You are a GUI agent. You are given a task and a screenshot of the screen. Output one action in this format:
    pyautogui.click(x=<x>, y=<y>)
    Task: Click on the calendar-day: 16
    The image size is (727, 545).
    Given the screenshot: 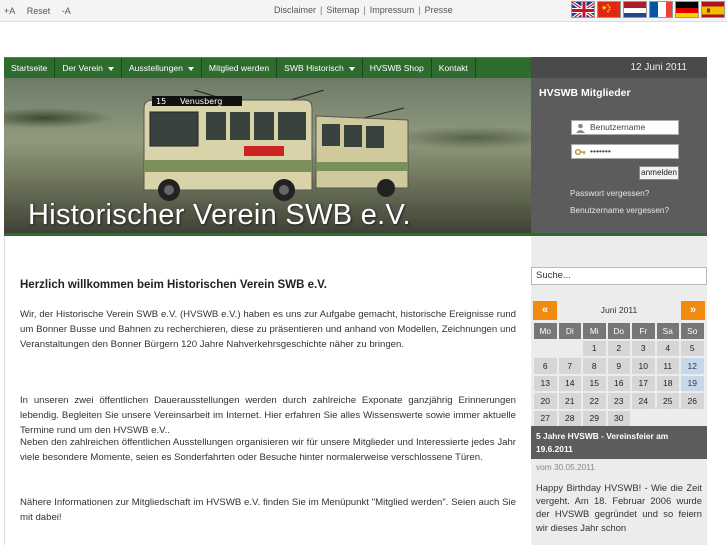 What is the action you would take?
    pyautogui.click(x=618, y=383)
    